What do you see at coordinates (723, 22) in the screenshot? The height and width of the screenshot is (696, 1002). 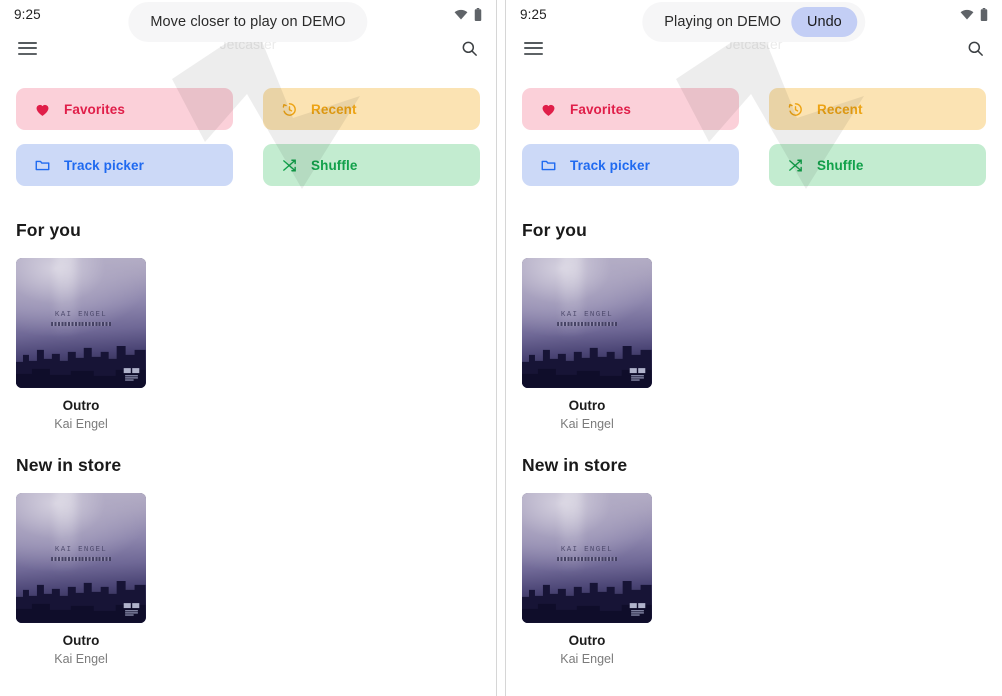 I see `toast-text: Playing on DEMO` at bounding box center [723, 22].